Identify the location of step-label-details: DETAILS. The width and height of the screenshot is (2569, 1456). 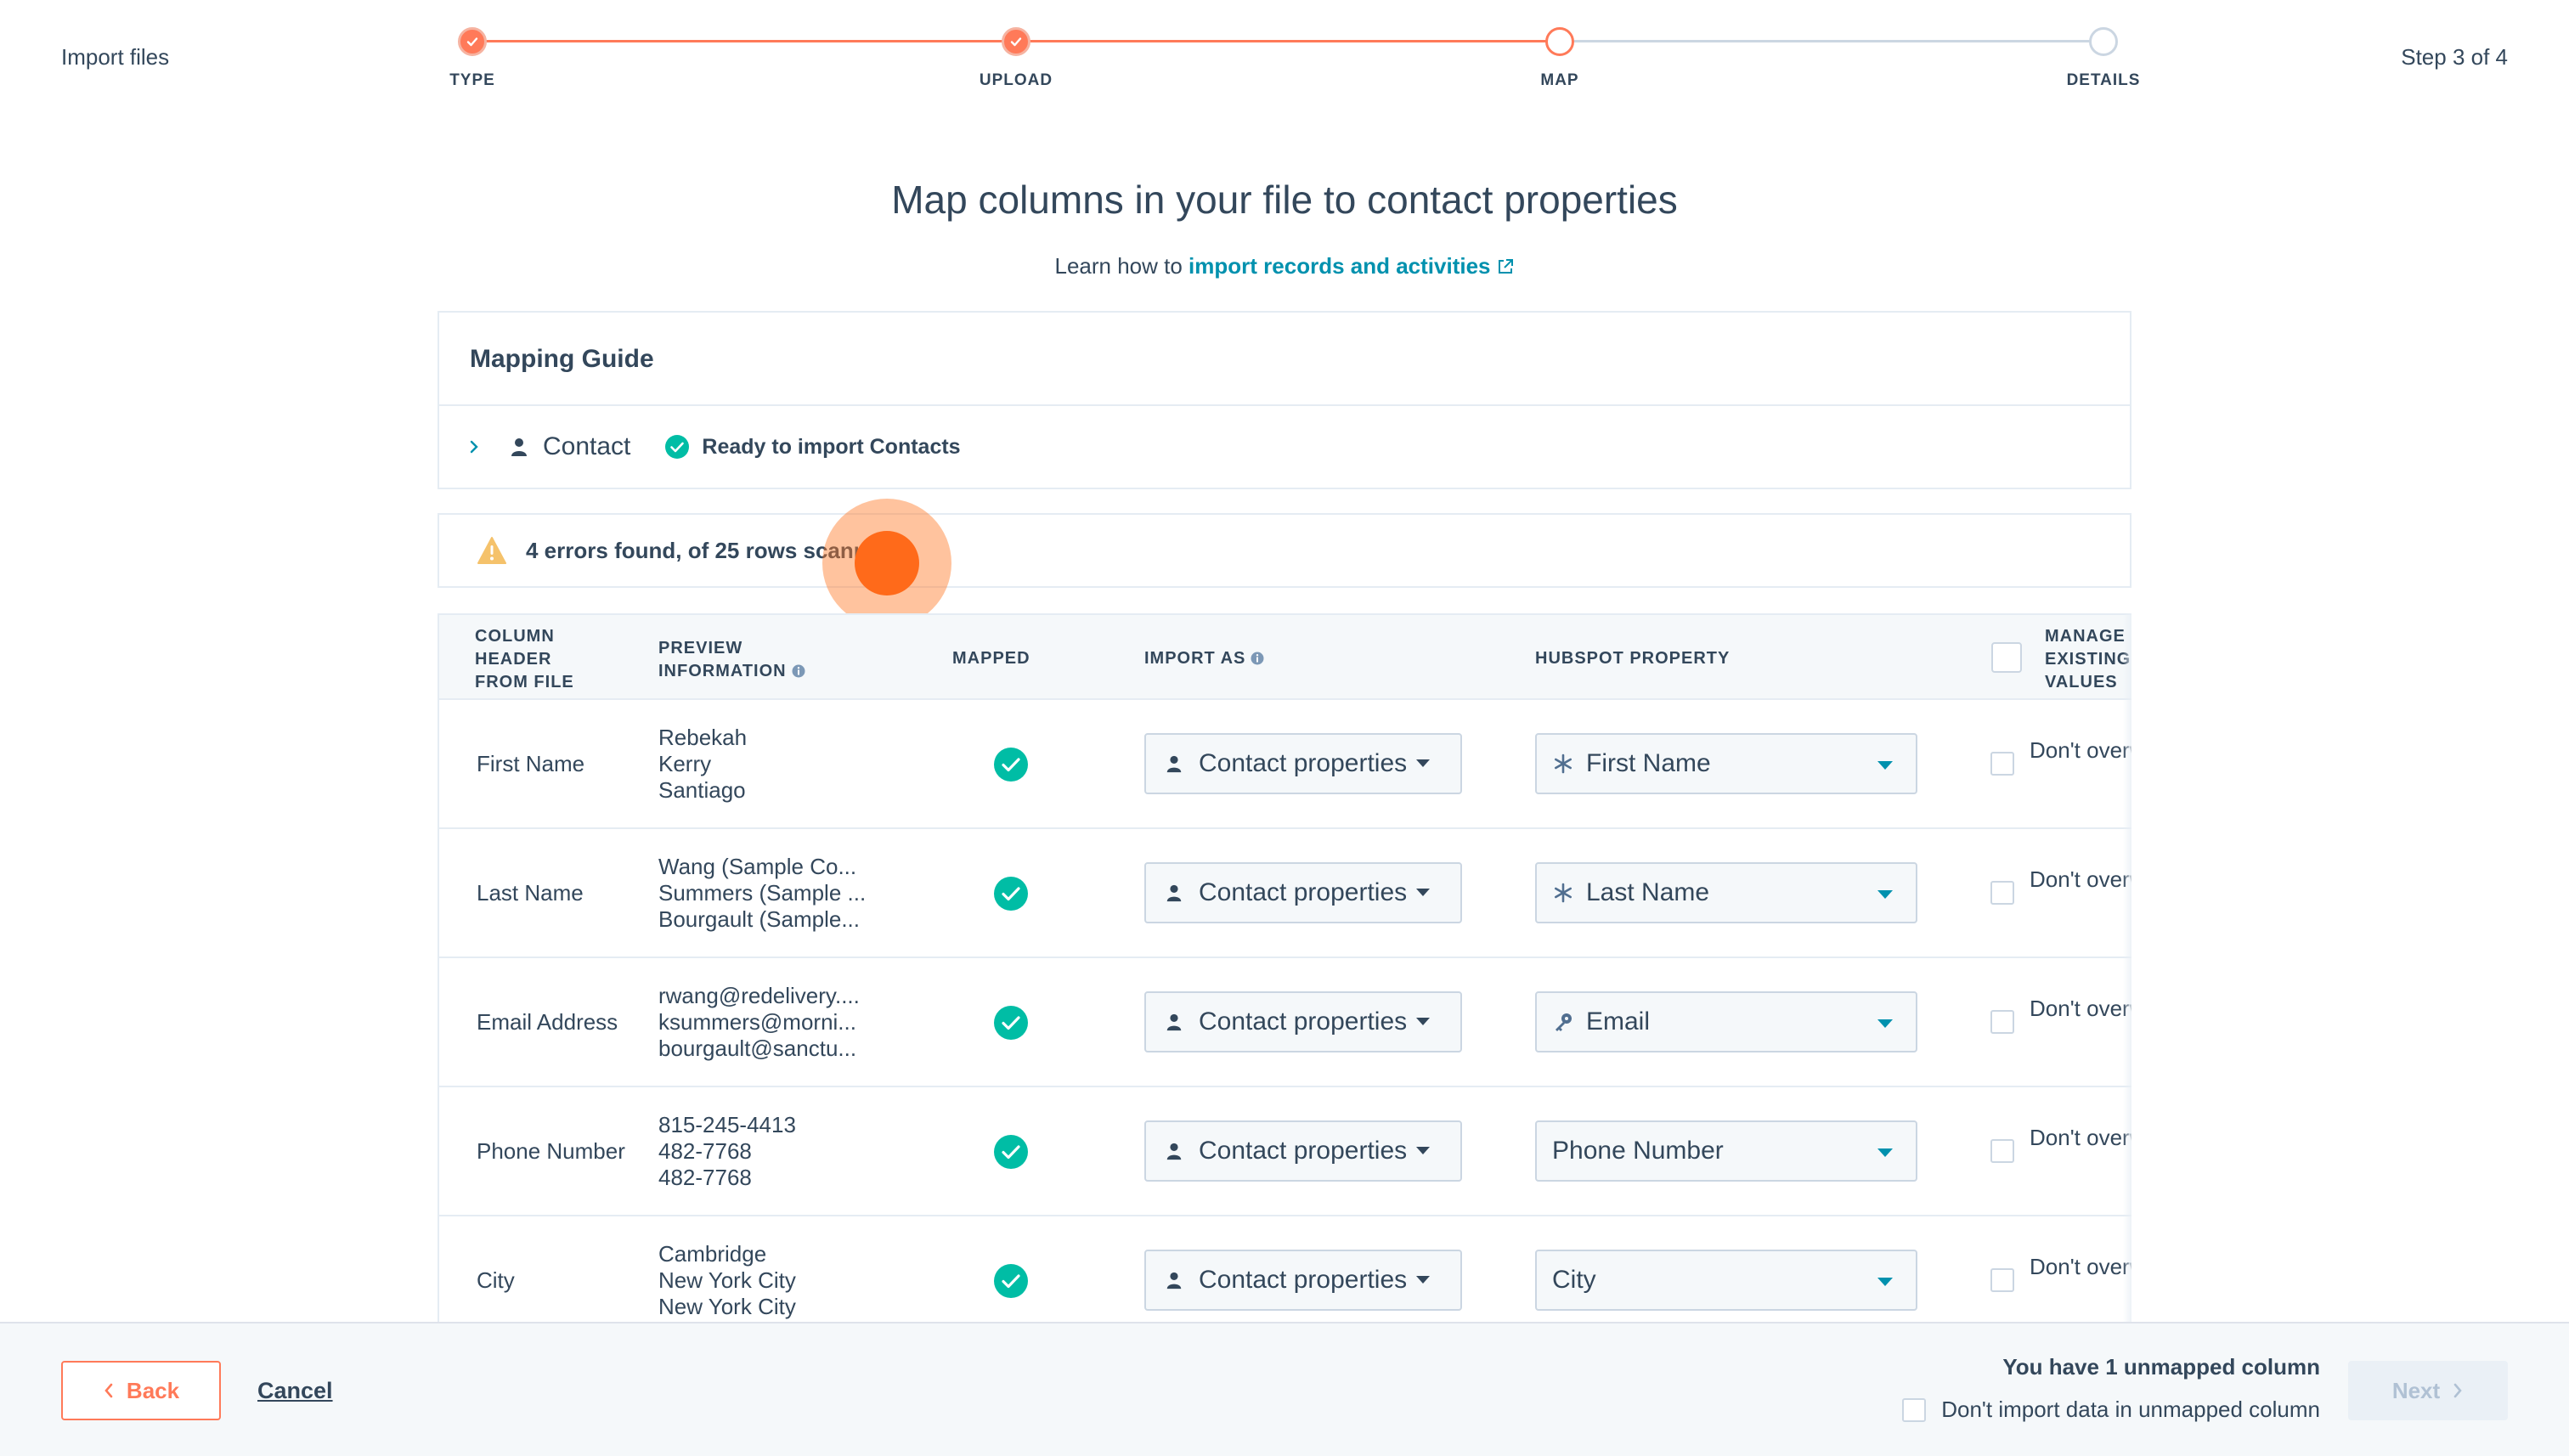
(2103, 80).